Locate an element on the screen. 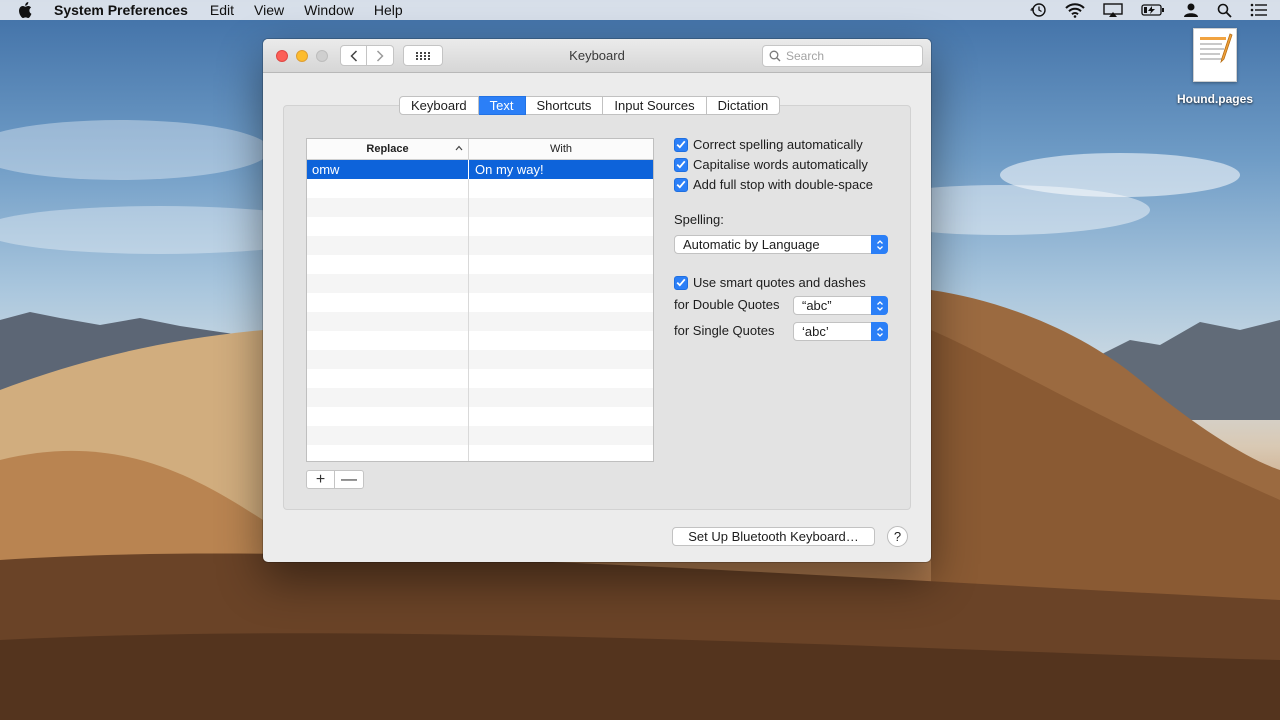 The width and height of the screenshot is (1280, 720). smart-quotes-checkbox is located at coordinates (681, 282).